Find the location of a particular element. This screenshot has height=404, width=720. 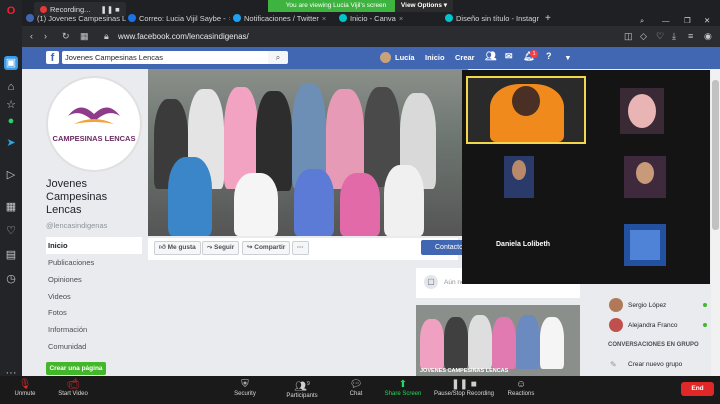

facebook-logo-icon: f is located at coordinates (52, 57).